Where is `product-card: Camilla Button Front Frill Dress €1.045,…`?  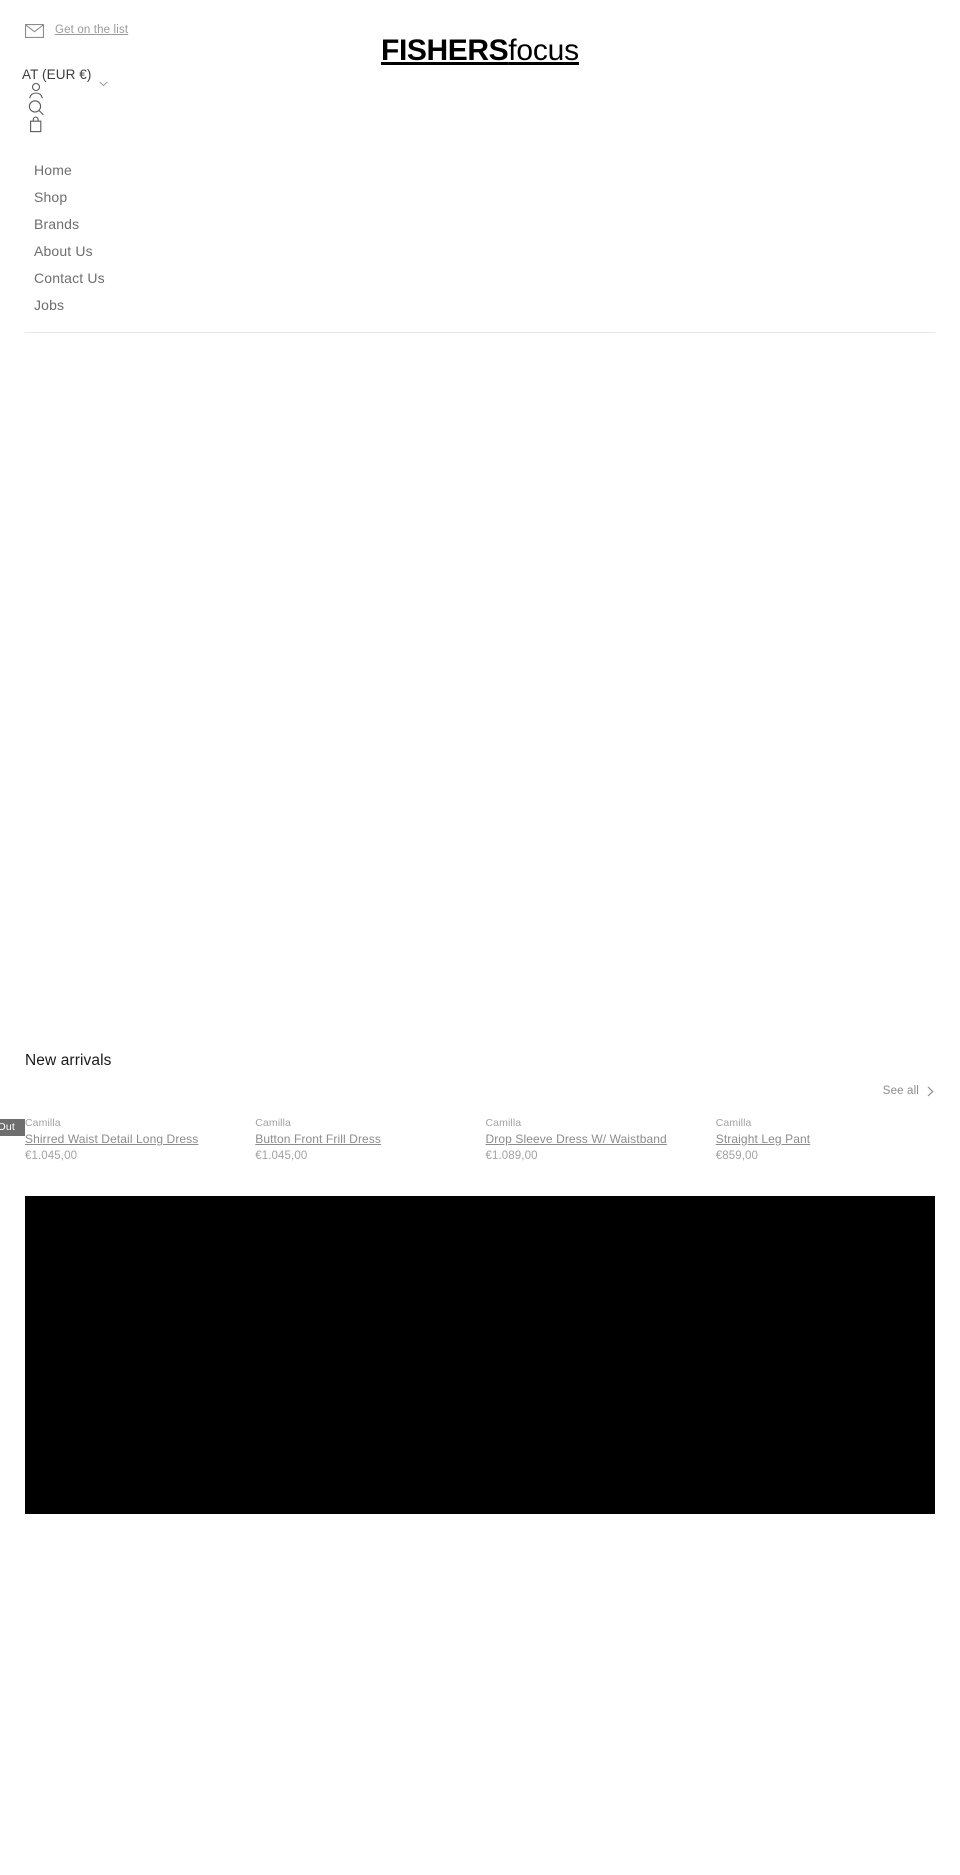 product-card: Camilla Button Front Frill Dress €1.045,… is located at coordinates (364, 1136).